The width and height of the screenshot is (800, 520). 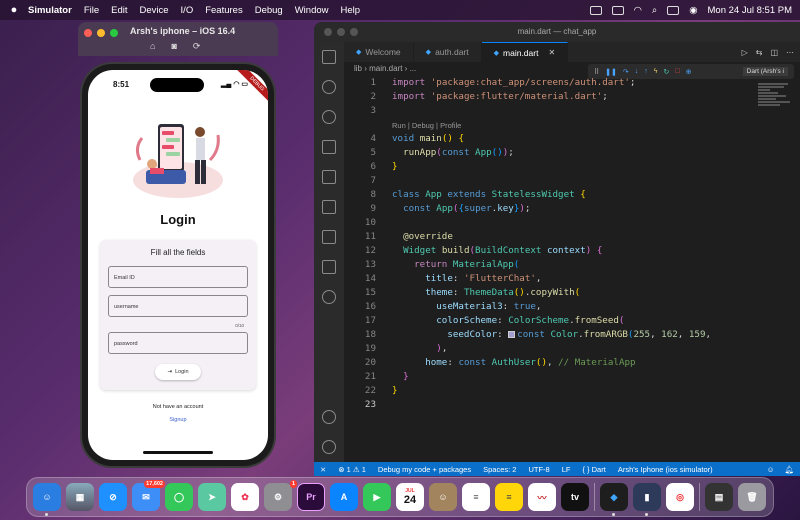 What do you see at coordinates (280, 495) in the screenshot?
I see `system-settings-icon: ⚙ 1` at bounding box center [280, 495].